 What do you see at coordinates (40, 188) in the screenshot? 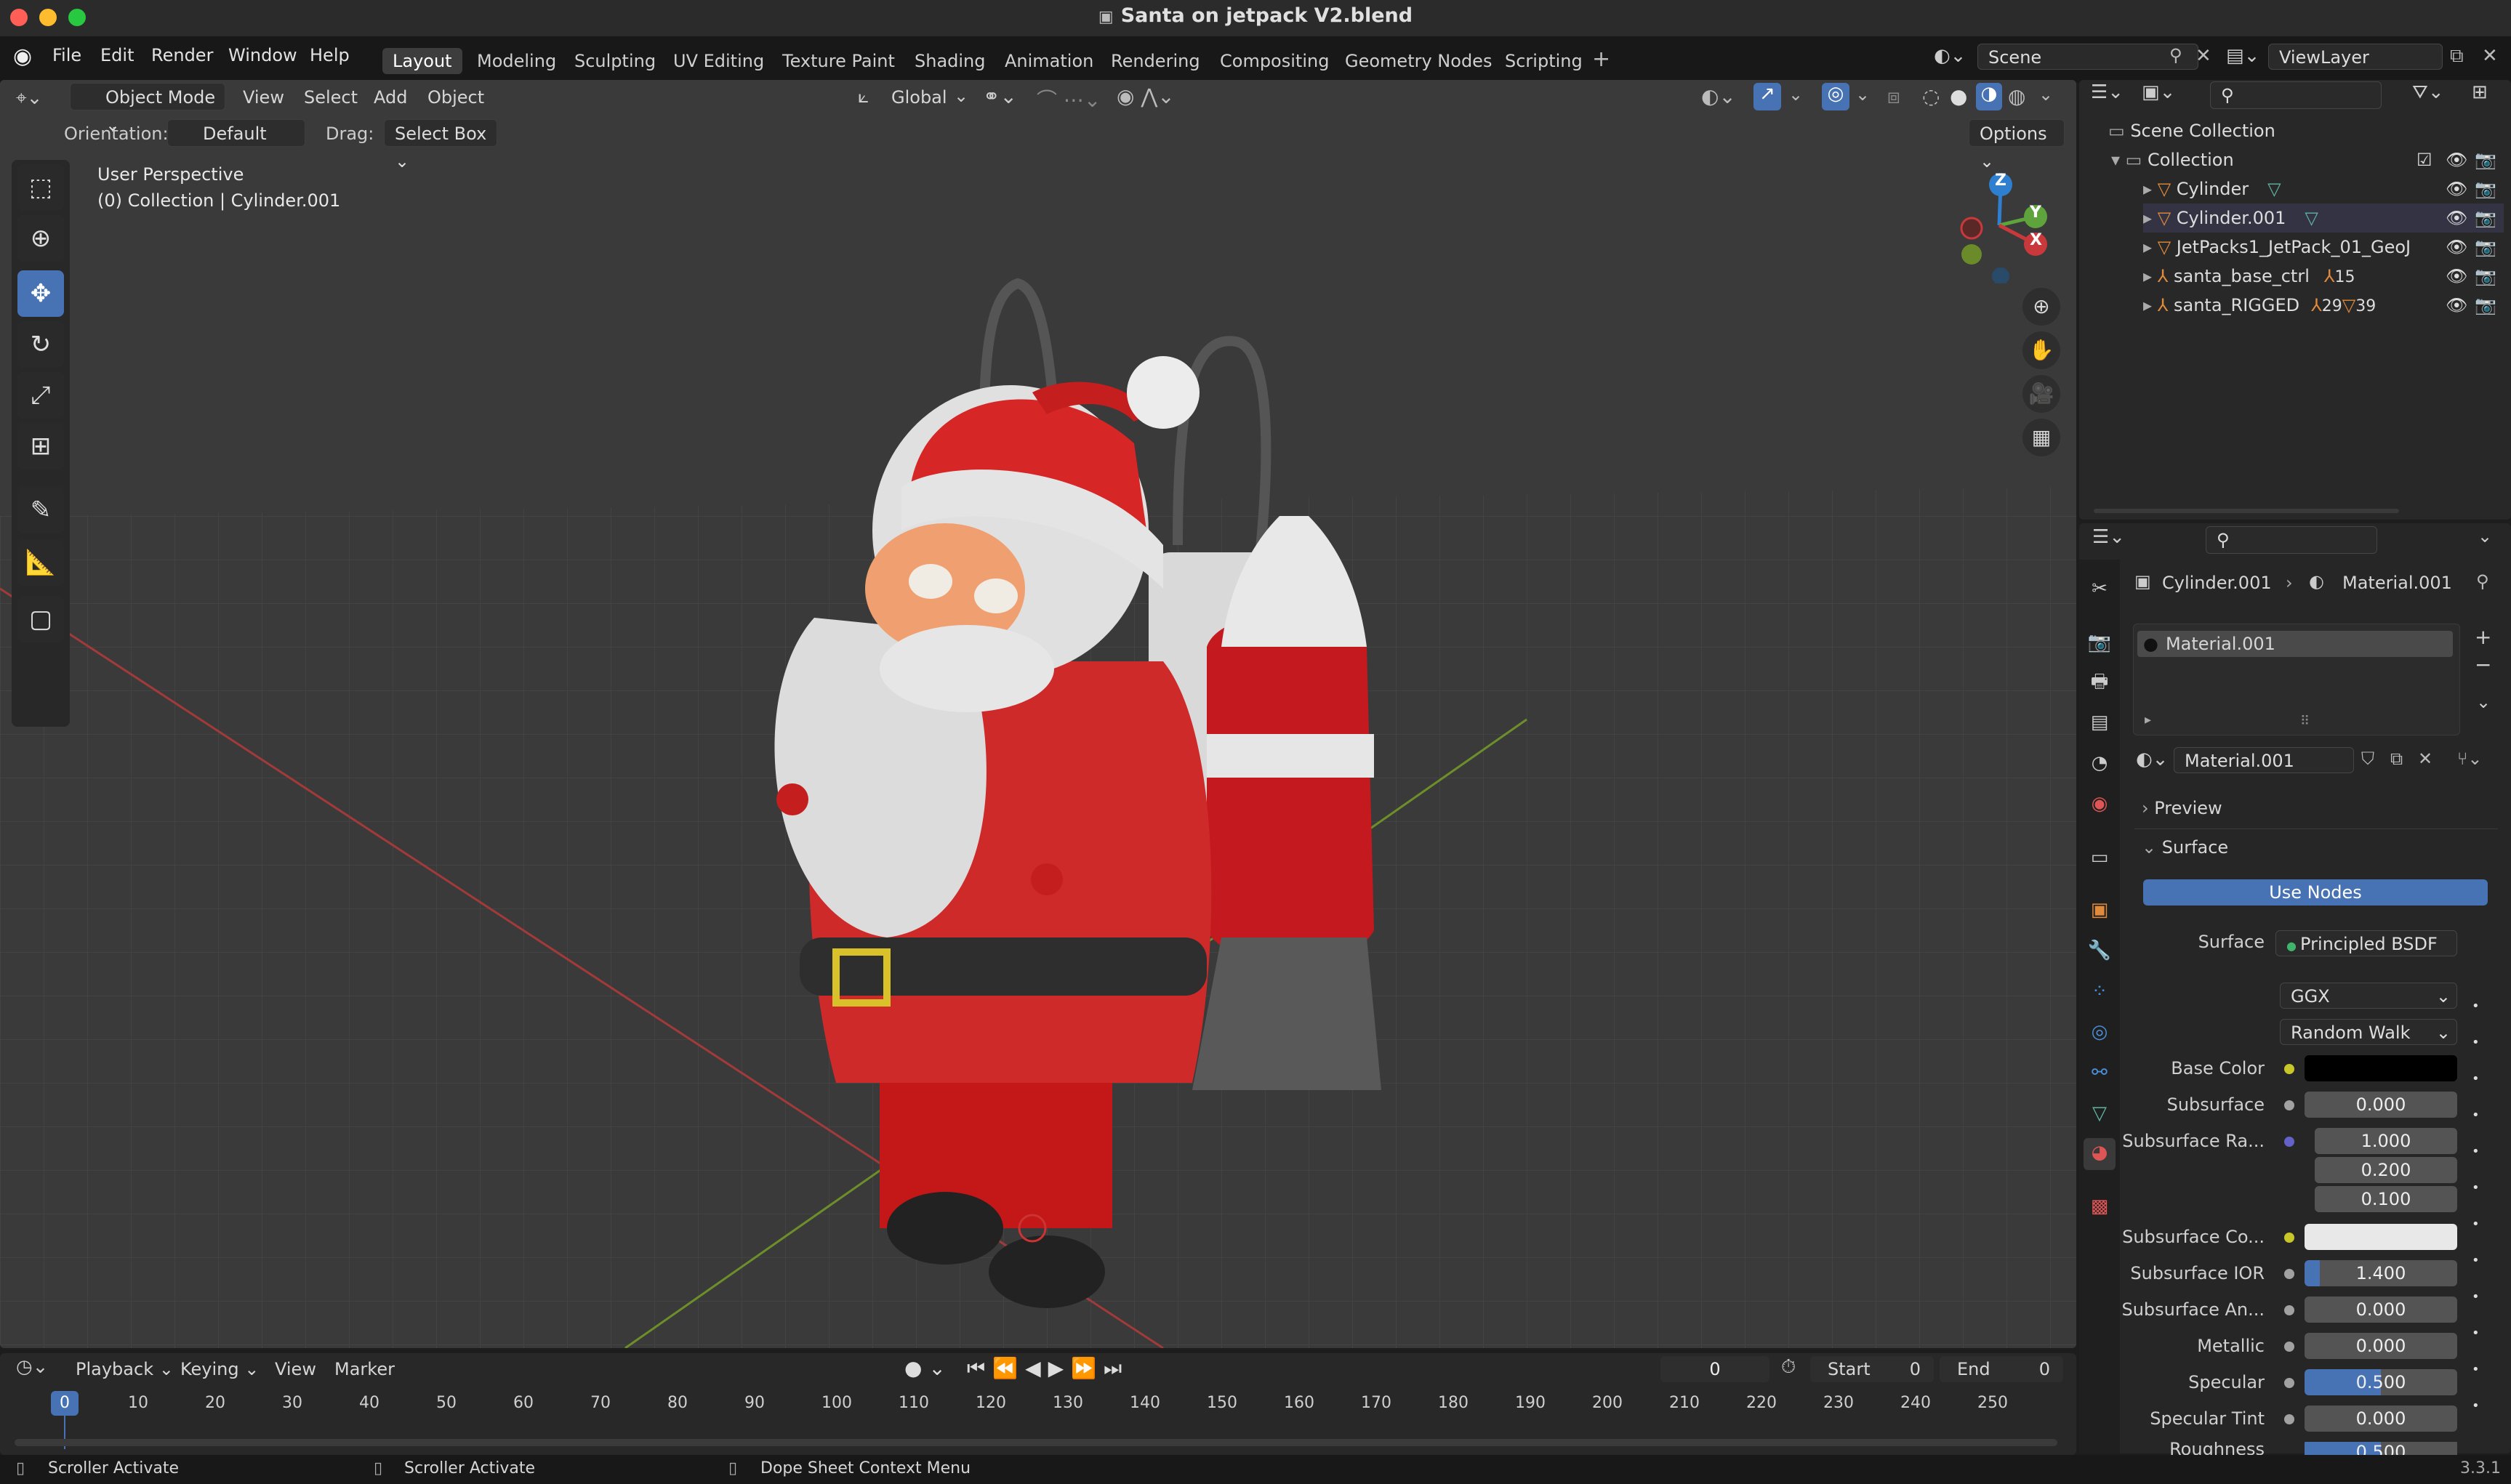
I see `select-box-tool-icon: ⬚` at bounding box center [40, 188].